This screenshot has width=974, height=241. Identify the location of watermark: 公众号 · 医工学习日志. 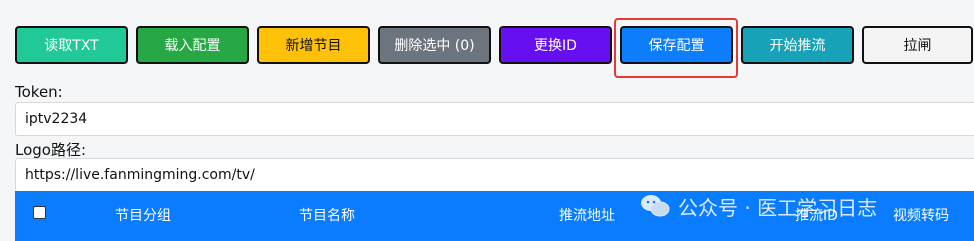
(758, 206).